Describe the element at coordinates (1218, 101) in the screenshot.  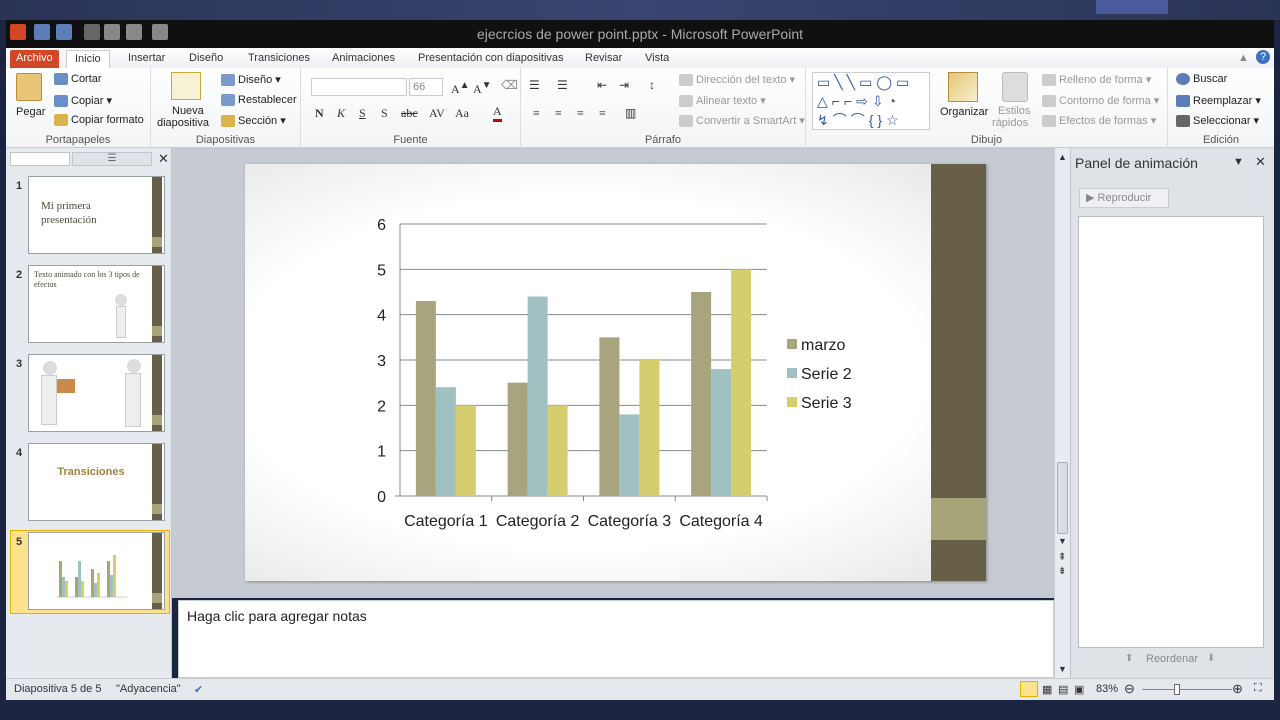
I see `replace-button: Reemplazar ▾` at that location.